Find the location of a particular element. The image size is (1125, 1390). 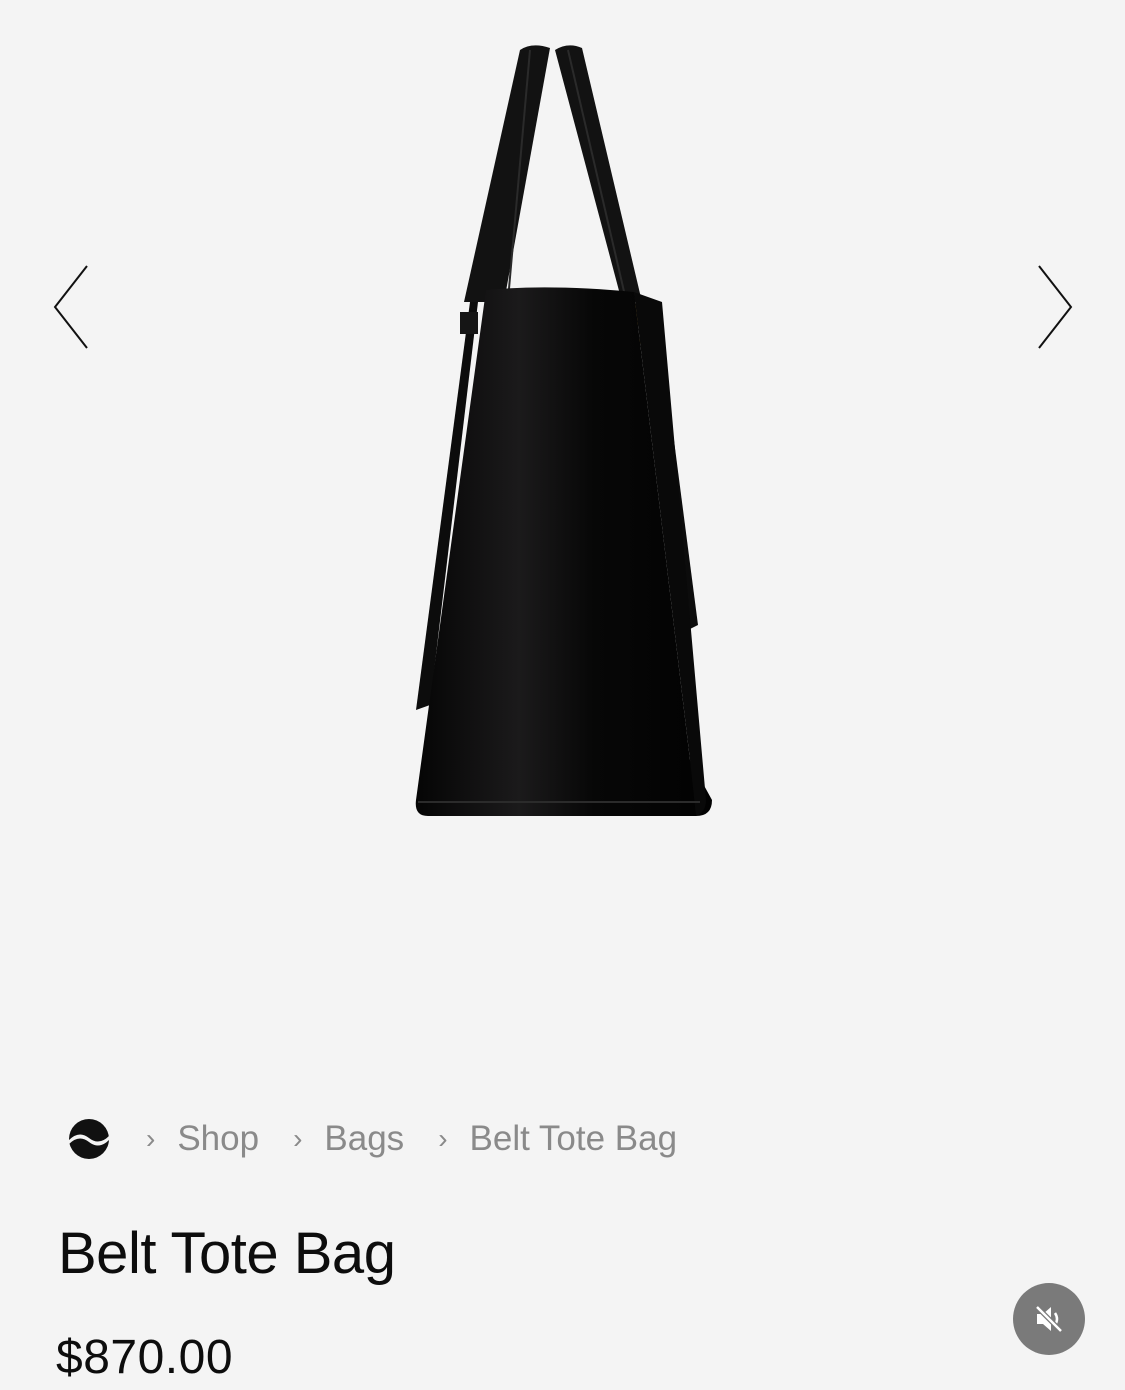

previous-image-button is located at coordinates (71, 307).